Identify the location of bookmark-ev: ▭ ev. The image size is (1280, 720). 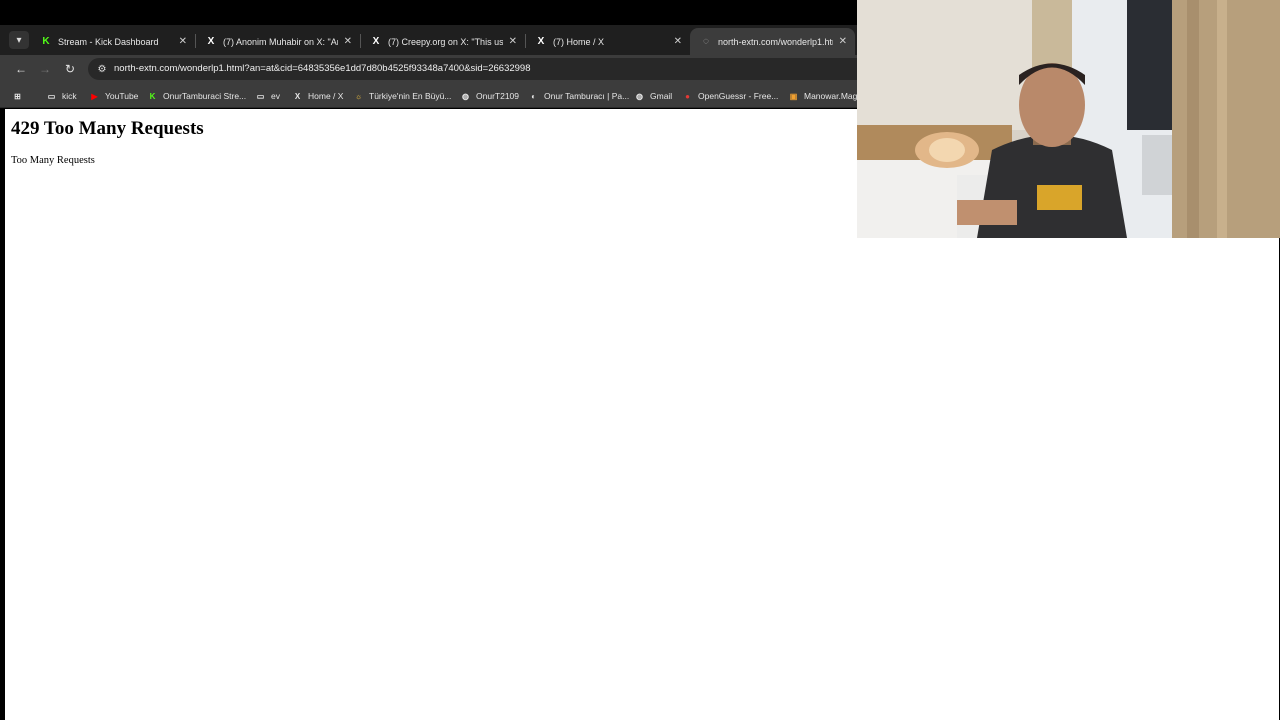
(267, 96).